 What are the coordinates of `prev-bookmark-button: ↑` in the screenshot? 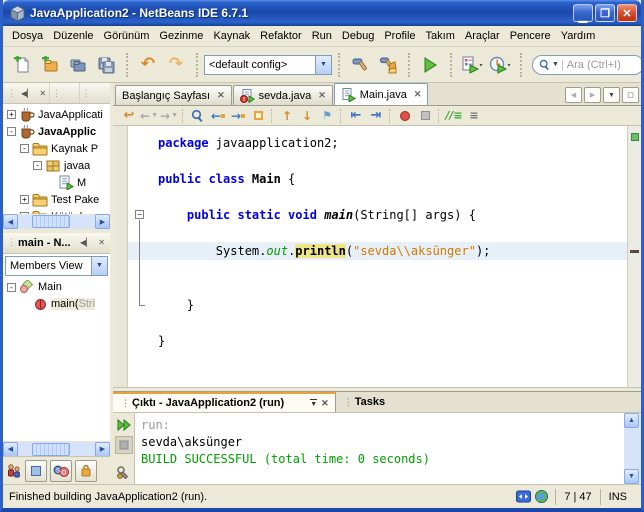 It's located at (287, 116).